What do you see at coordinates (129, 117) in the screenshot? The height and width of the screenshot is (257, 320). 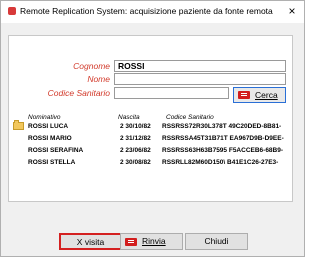 I see `col-header-nascita: Nascita` at bounding box center [129, 117].